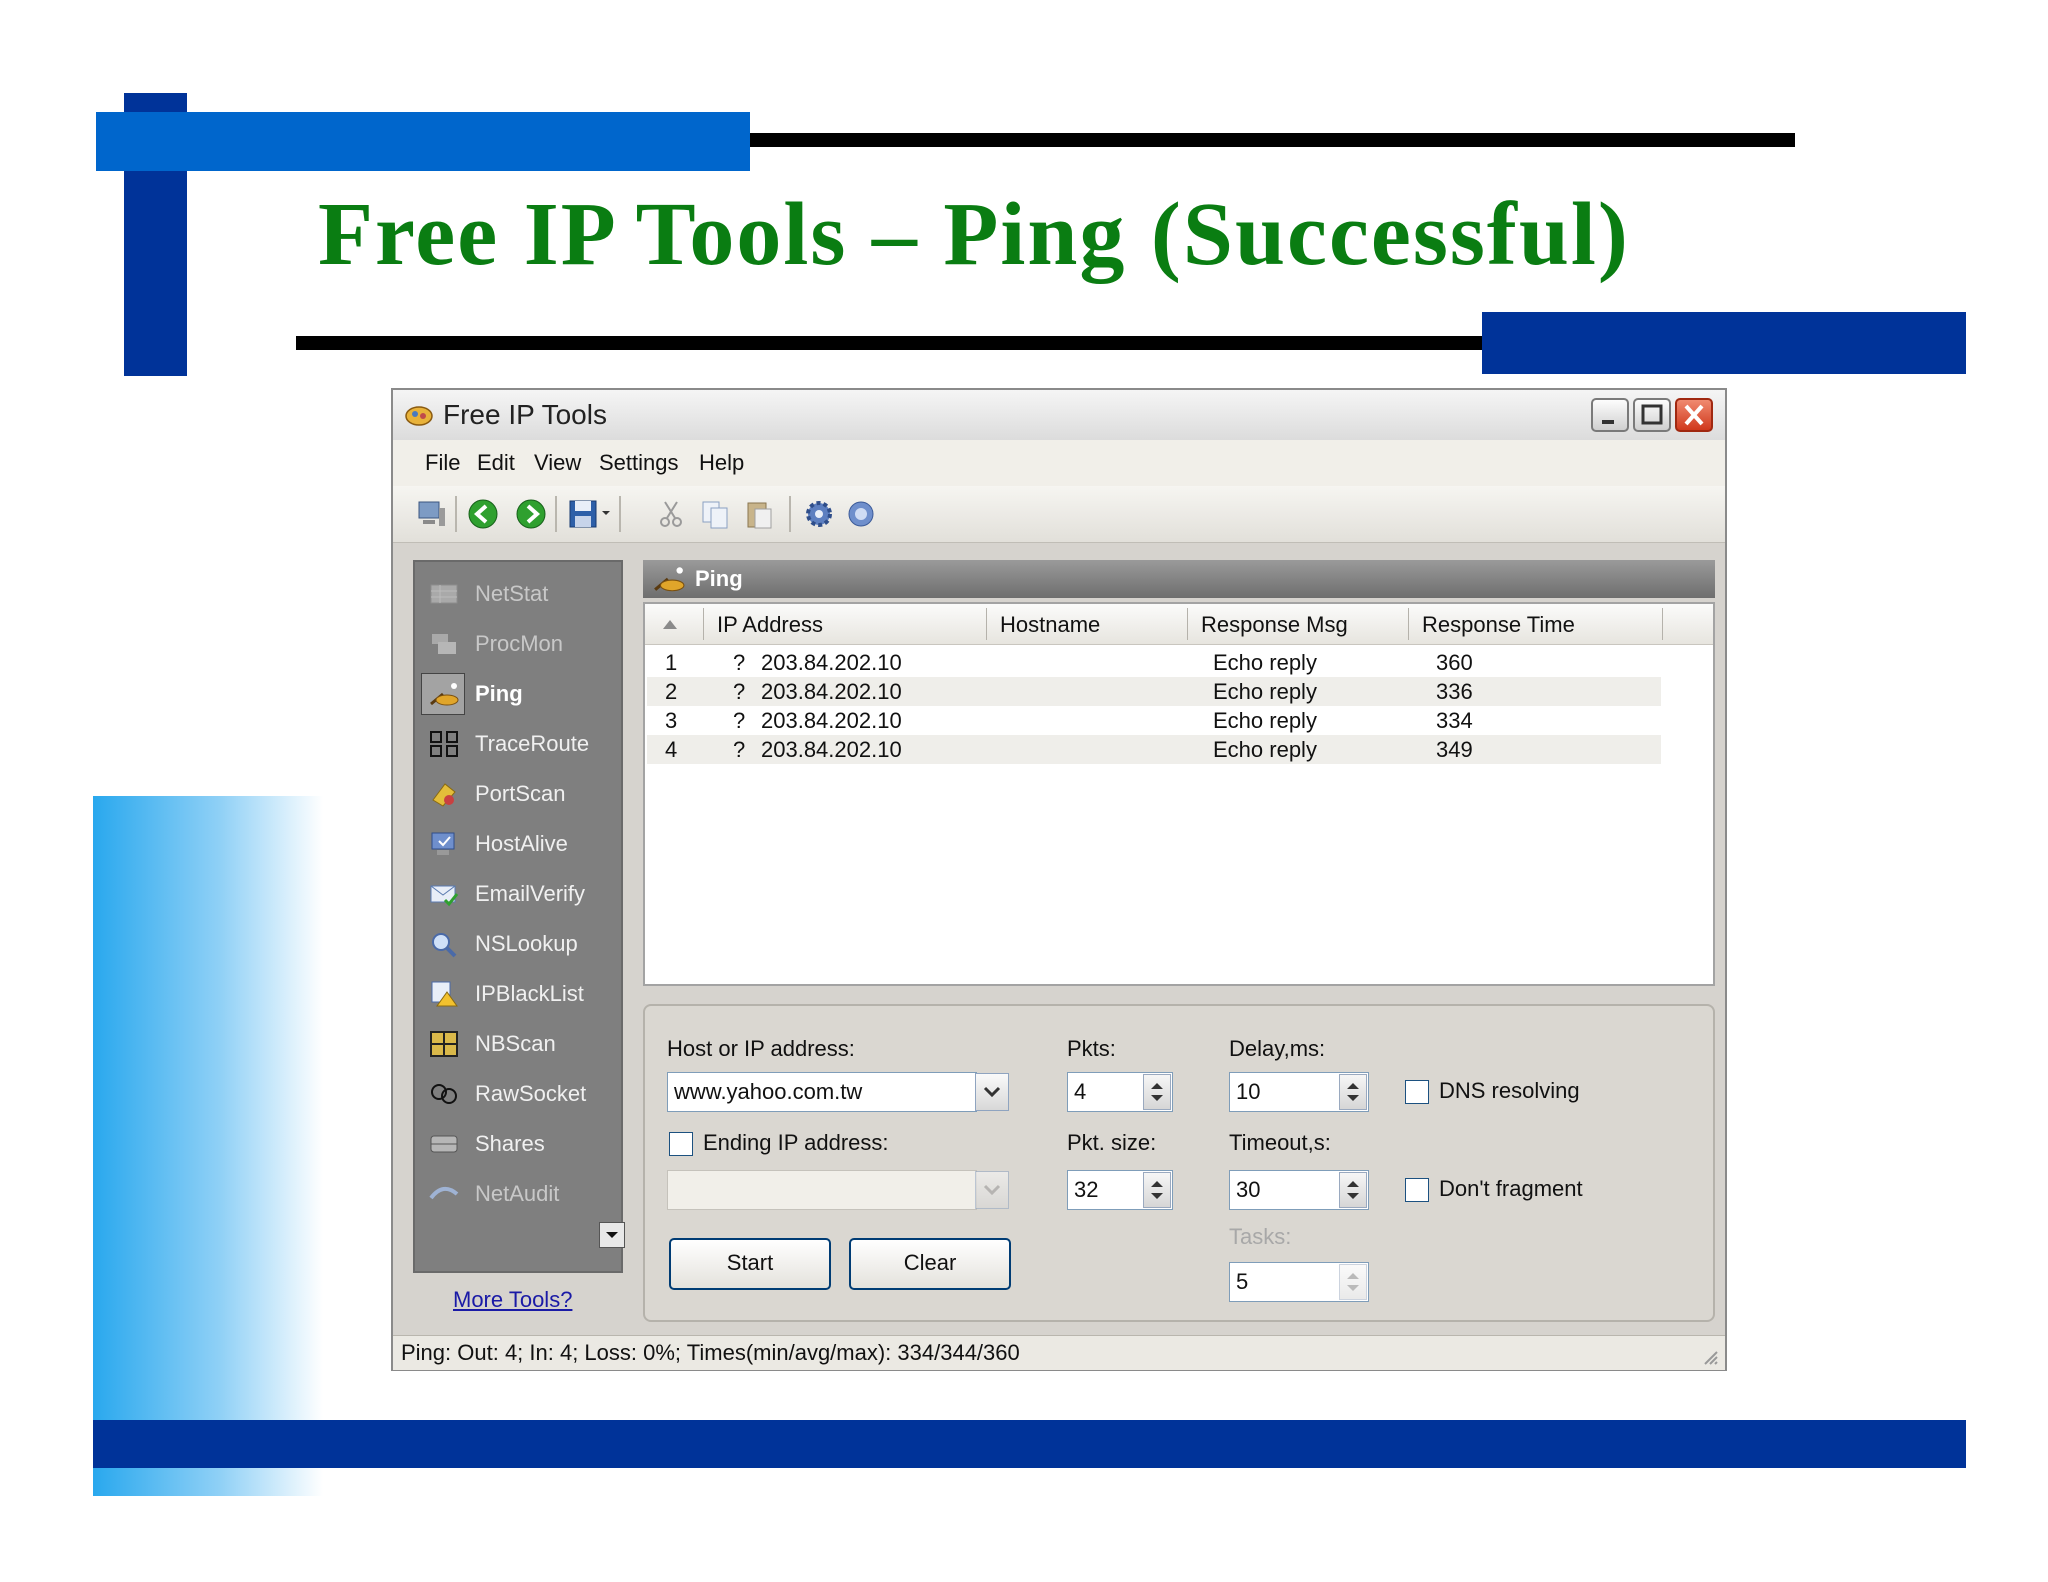  Describe the element at coordinates (639, 463) in the screenshot. I see `menu-settings: Settings` at that location.